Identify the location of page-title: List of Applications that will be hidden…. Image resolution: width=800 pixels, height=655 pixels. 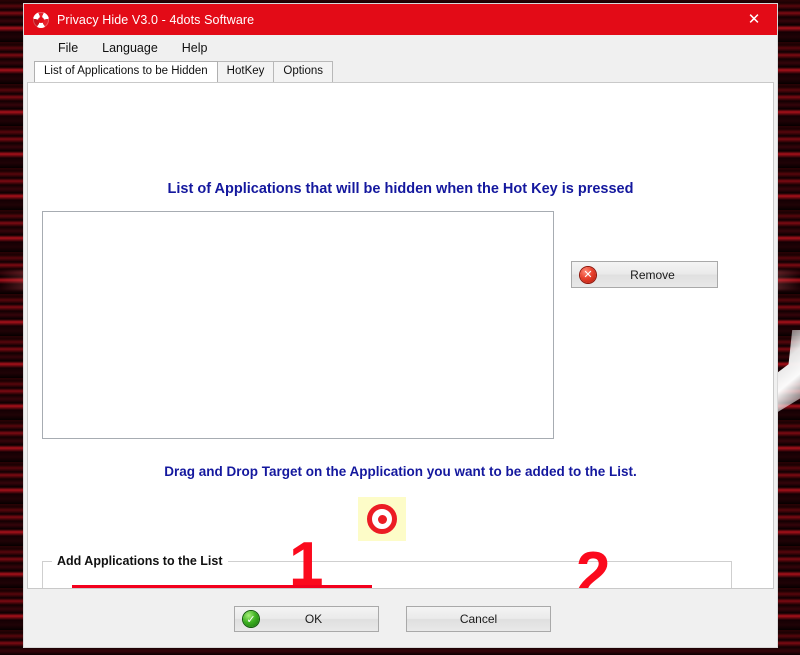
(400, 189).